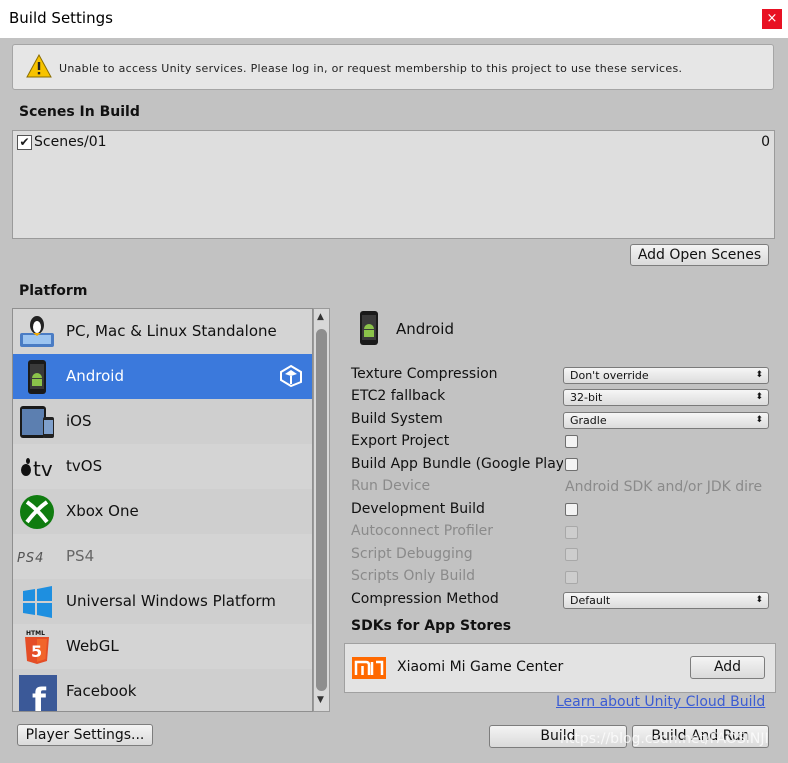 This screenshot has height=763, width=788. I want to click on watermark: https://blog.csdn.net/FAOSINJI, so click(664, 739).